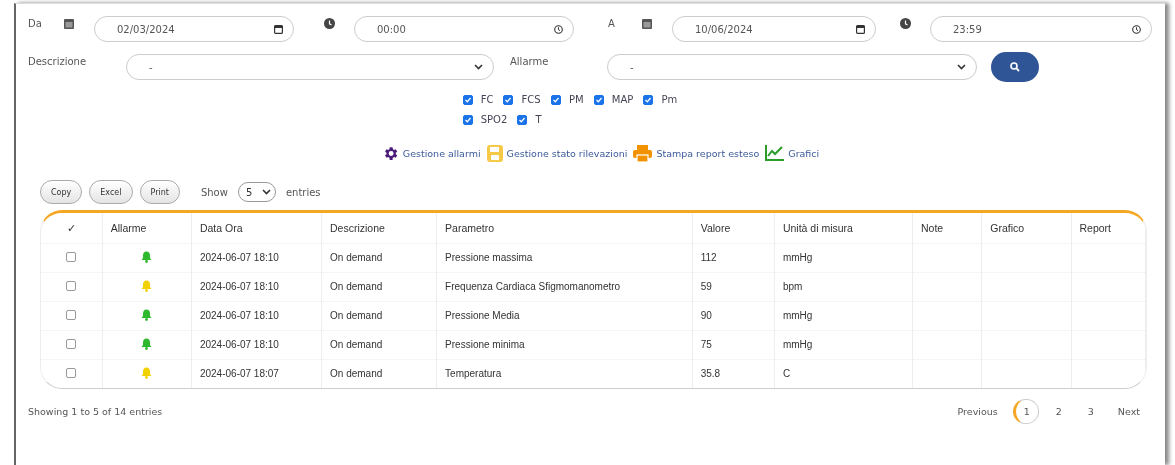 This screenshot has width=1175, height=465. What do you see at coordinates (557, 153) in the screenshot?
I see `action-link: Gestione stato rilevazioni` at bounding box center [557, 153].